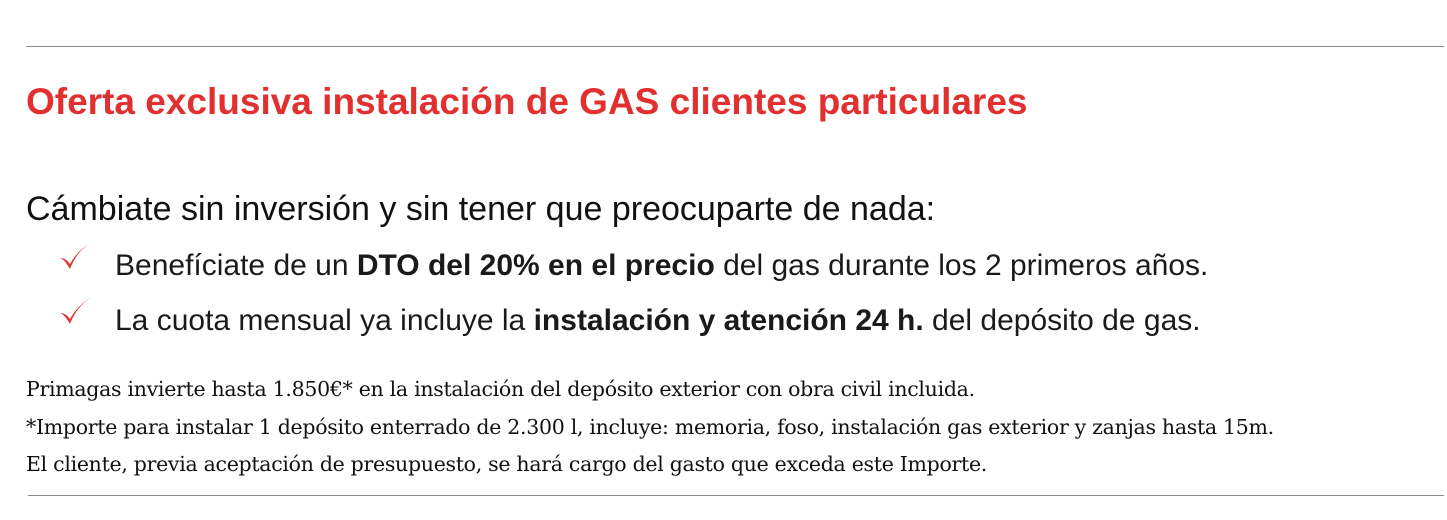 This screenshot has height=520, width=1447. What do you see at coordinates (735, 46) in the screenshot?
I see `top-divider` at bounding box center [735, 46].